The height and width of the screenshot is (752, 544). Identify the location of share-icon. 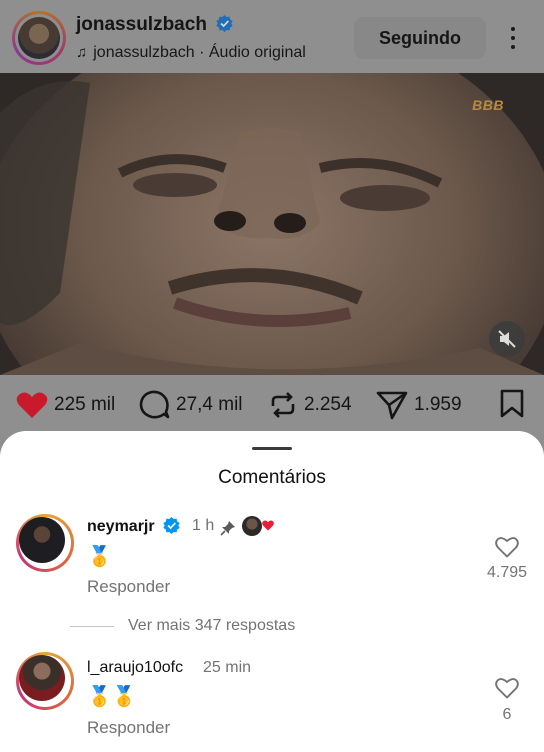
(392, 405).